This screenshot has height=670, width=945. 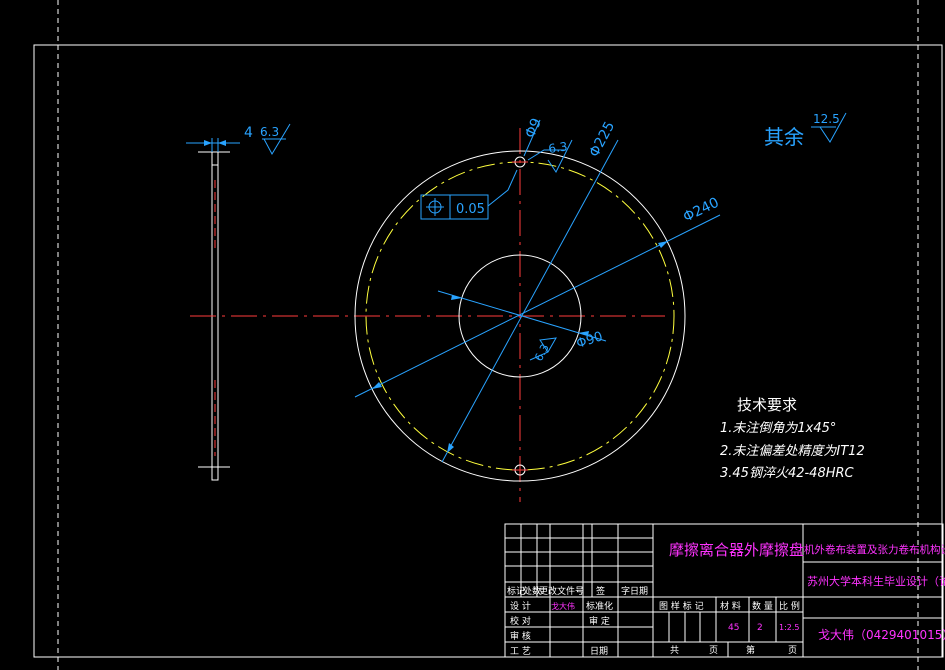 I want to click on tolerance-leader, so click(x=502, y=188).